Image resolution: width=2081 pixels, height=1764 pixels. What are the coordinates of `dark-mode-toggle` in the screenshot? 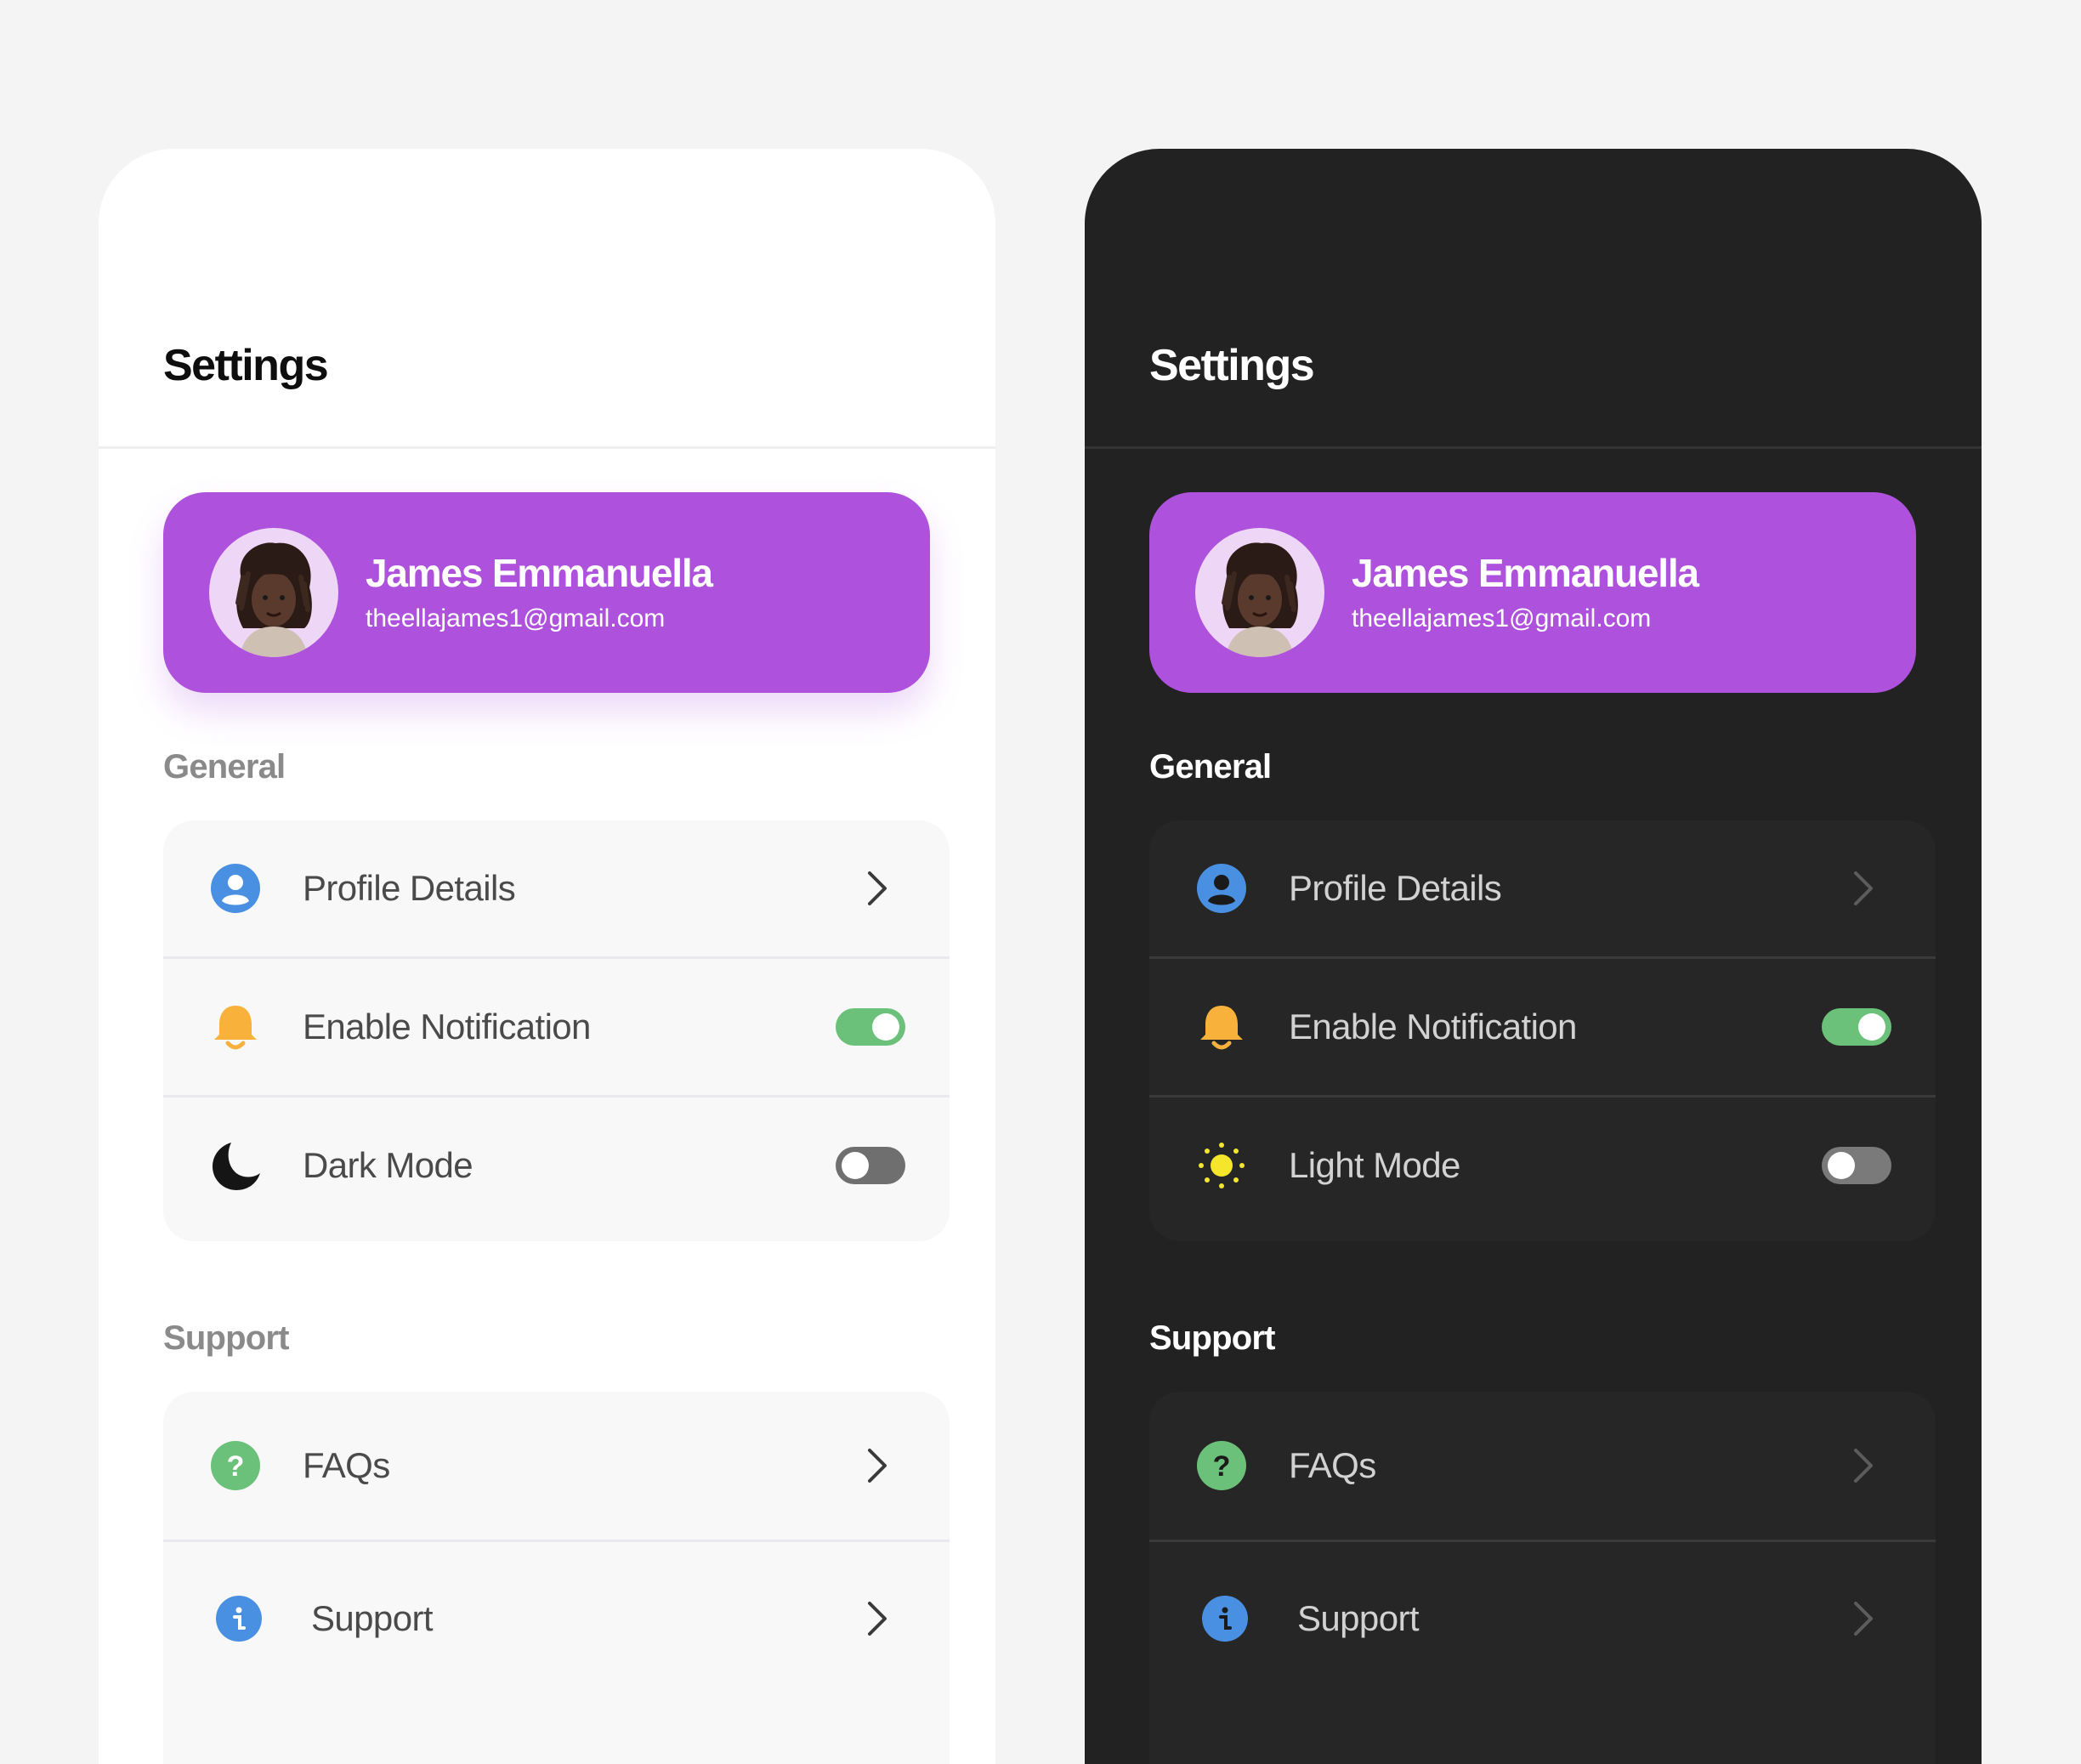 It's located at (870, 1165).